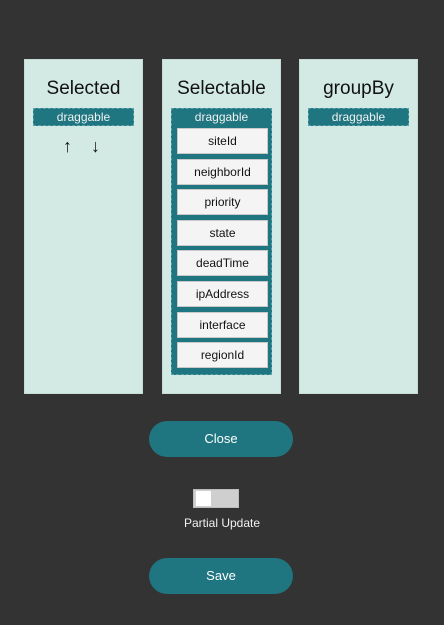  I want to click on list-item-neighborid: neighborId, so click(222, 172).